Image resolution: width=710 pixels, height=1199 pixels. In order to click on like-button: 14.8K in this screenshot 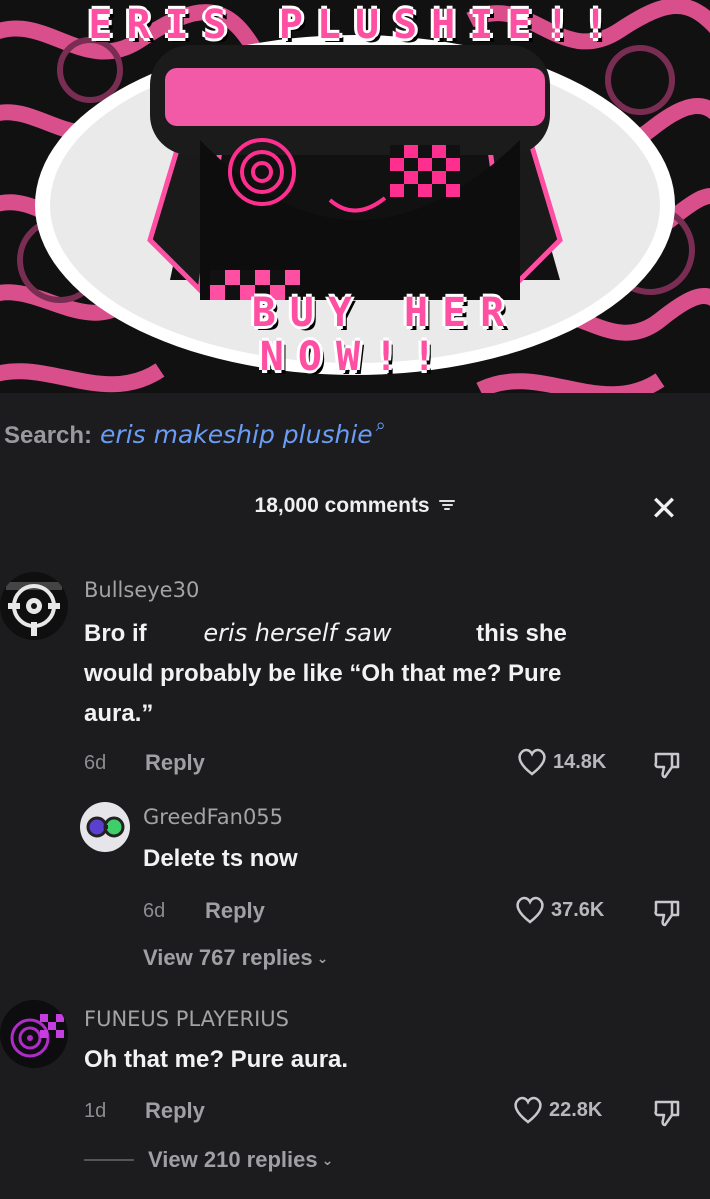, I will do `click(561, 762)`.